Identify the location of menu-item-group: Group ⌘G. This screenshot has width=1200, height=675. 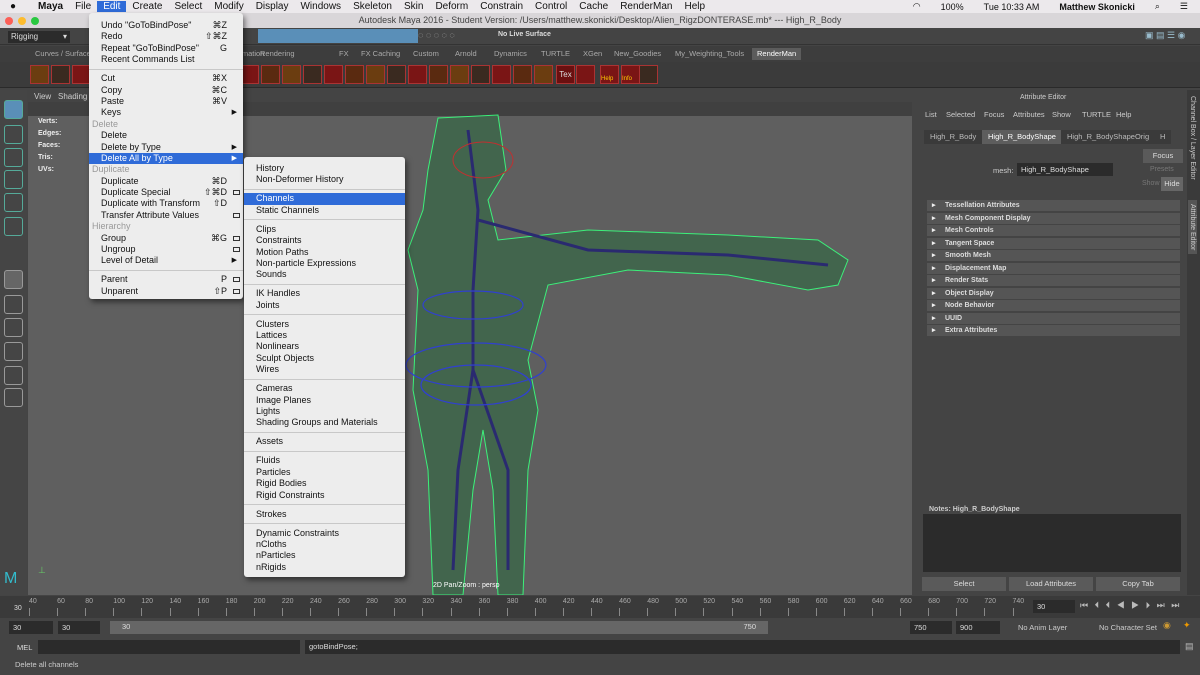
(166, 238).